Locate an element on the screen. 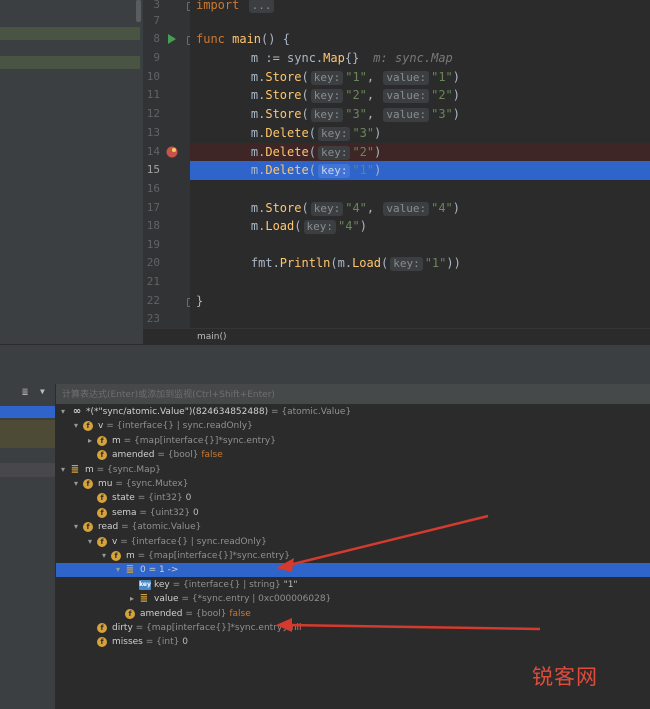 This screenshot has height=709, width=650. line-number: 8 is located at coordinates (151, 39).